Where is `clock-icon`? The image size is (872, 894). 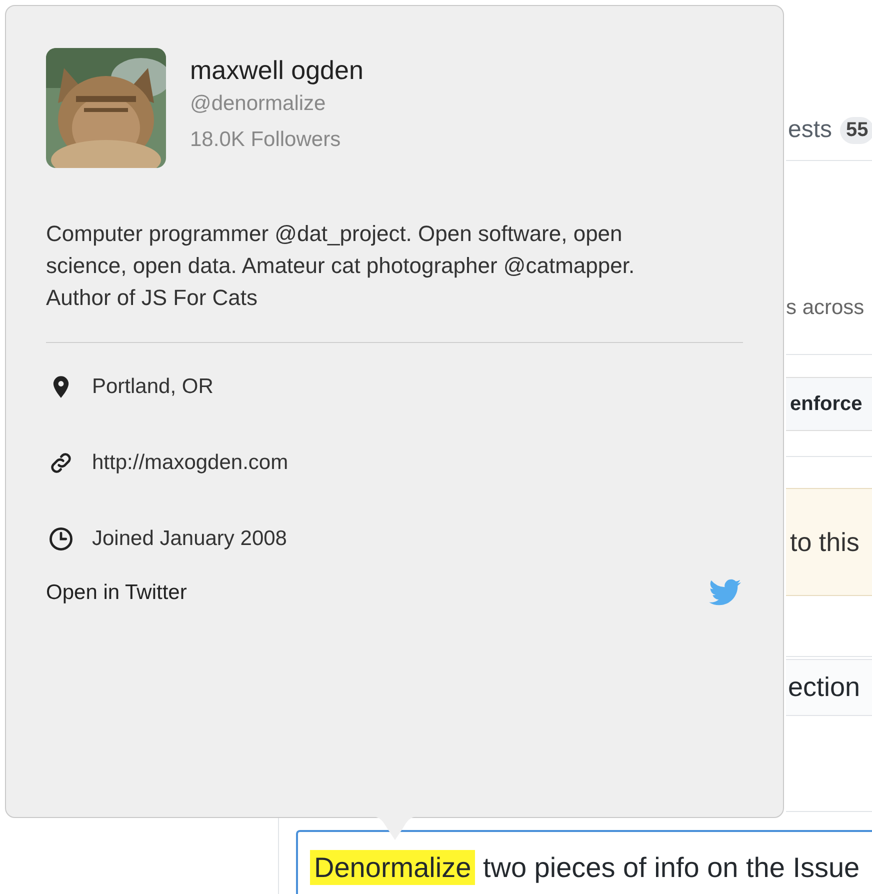 clock-icon is located at coordinates (61, 539).